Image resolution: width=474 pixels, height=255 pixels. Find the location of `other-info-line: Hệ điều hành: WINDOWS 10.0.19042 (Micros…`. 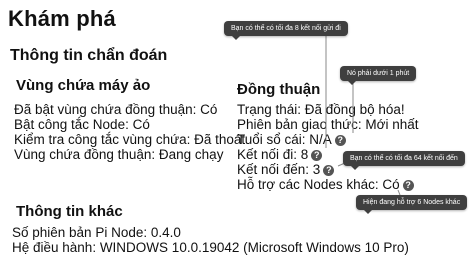

other-info-line: Hệ điều hành: WINDOWS 10.0.19042 (Micros… is located at coordinates (210, 247).